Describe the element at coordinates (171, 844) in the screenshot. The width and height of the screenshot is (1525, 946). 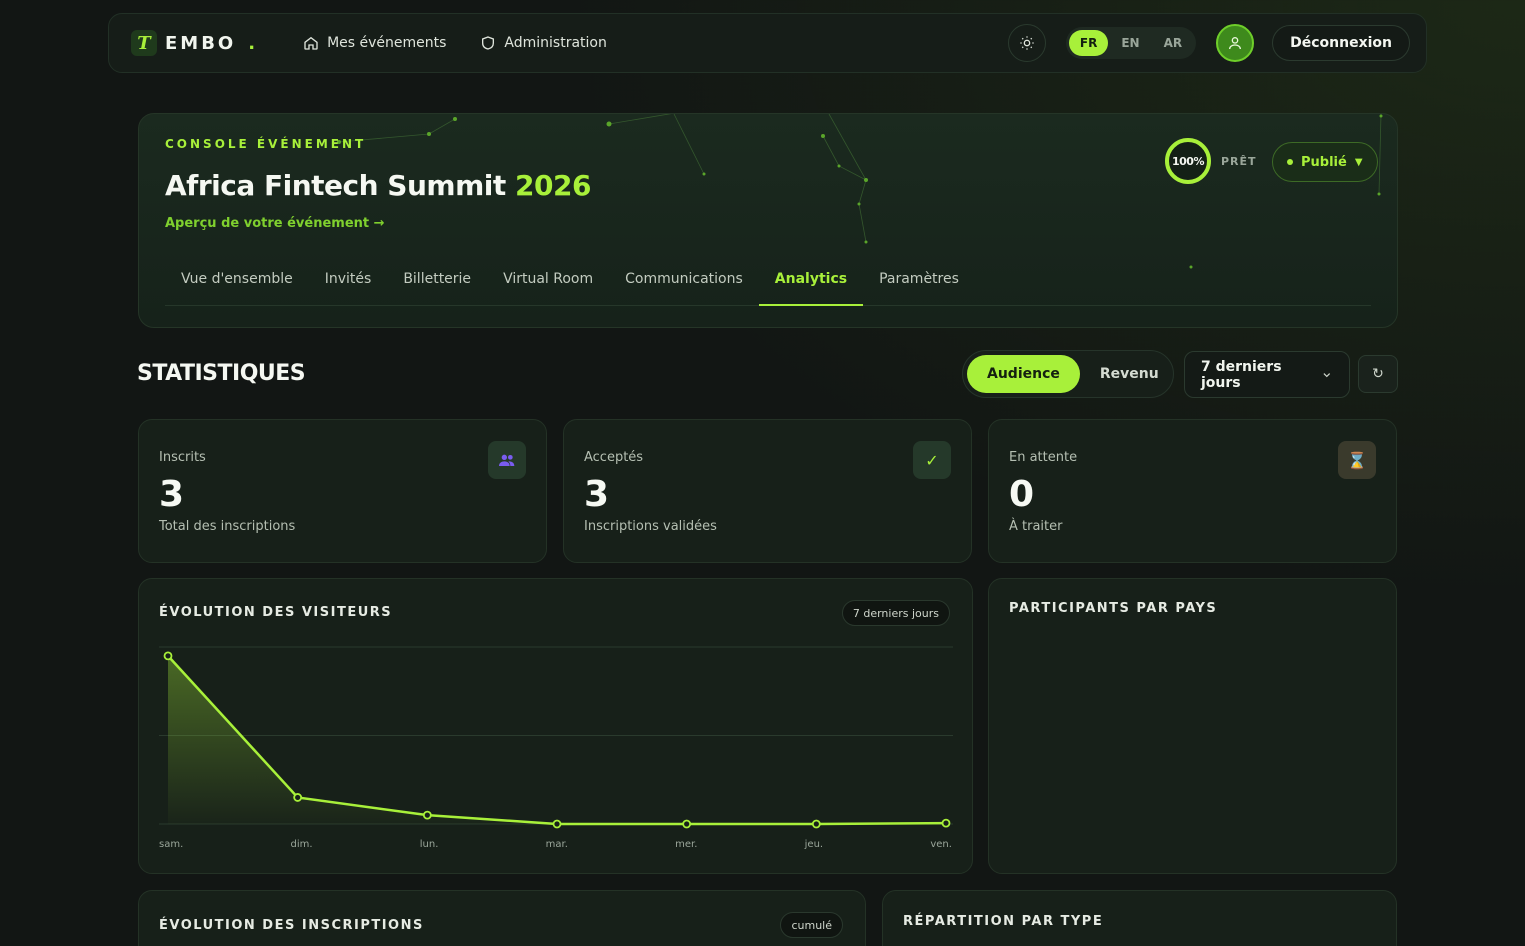
I see `x-tick-label: sam.` at that location.